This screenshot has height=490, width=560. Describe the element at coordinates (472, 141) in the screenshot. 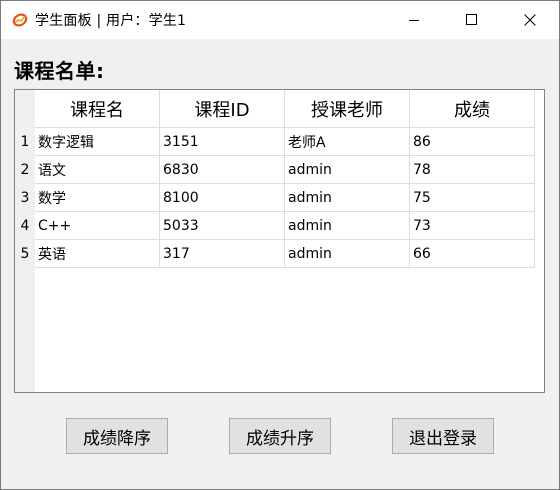

I see `cell-score: 86` at that location.